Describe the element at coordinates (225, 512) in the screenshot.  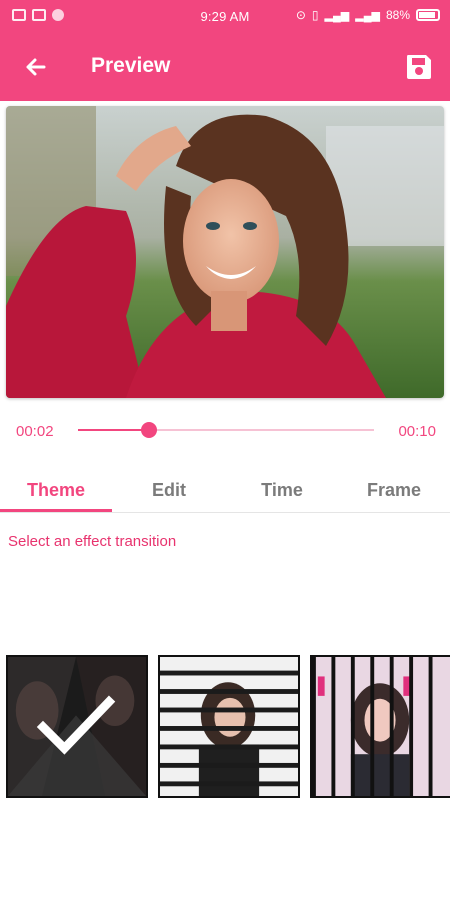
I see `tab-divider` at that location.